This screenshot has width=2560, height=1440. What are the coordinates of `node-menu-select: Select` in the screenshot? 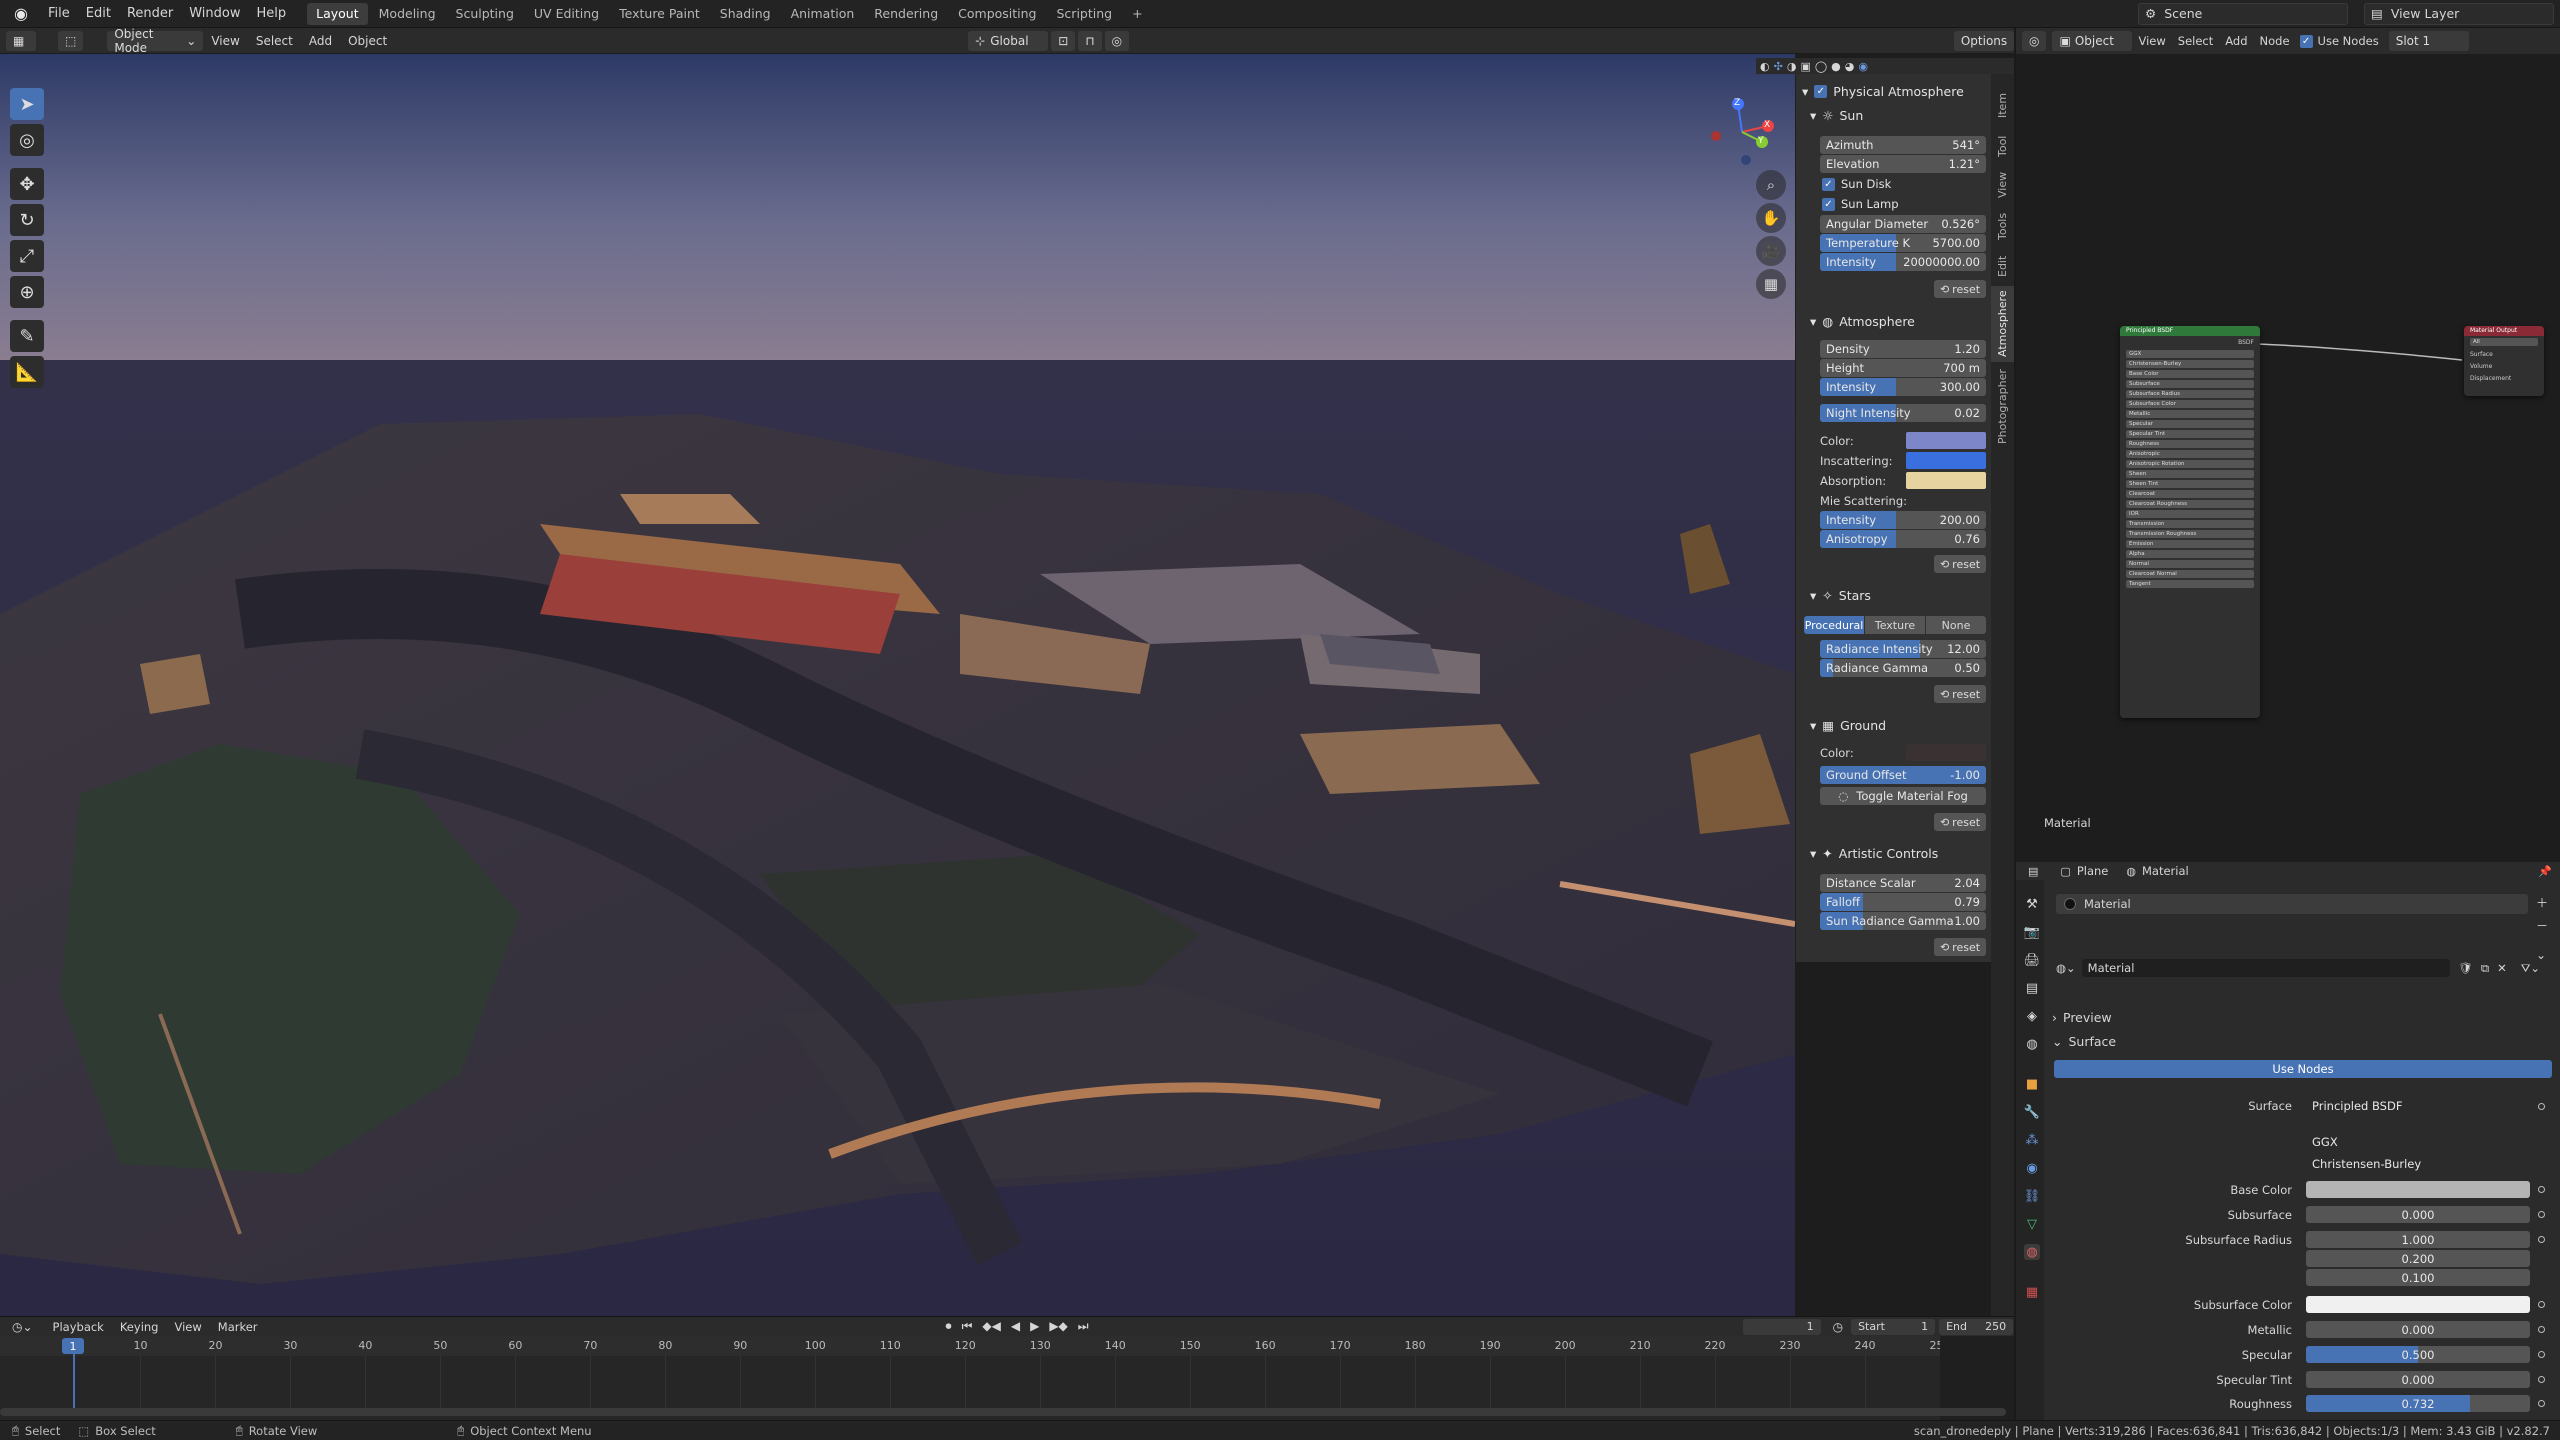 It's located at (2195, 41).